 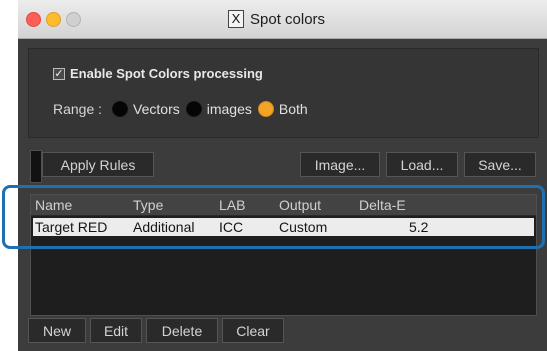 What do you see at coordinates (36, 166) in the screenshot?
I see `apply-rules-toggle` at bounding box center [36, 166].